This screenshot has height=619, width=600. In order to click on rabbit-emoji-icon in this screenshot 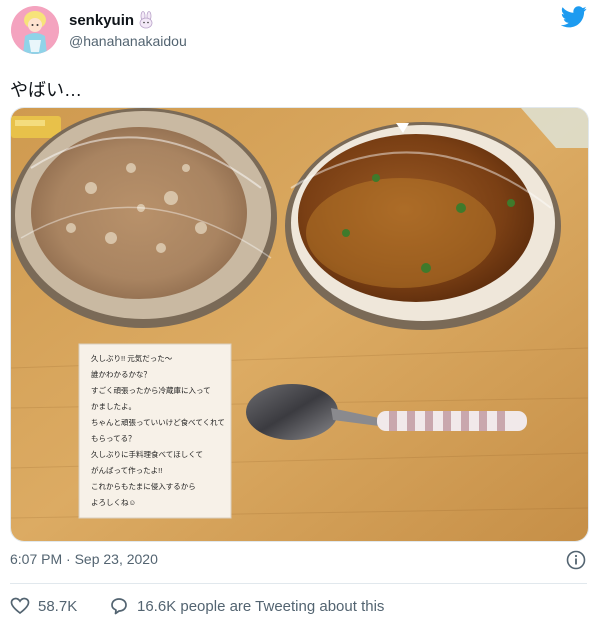, I will do `click(146, 20)`.